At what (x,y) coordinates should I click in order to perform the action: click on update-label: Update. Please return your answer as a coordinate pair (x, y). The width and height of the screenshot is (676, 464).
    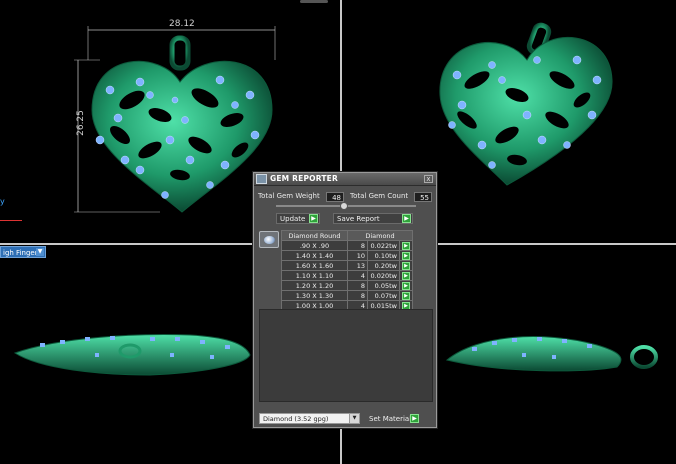
    Looking at the image, I should click on (293, 219).